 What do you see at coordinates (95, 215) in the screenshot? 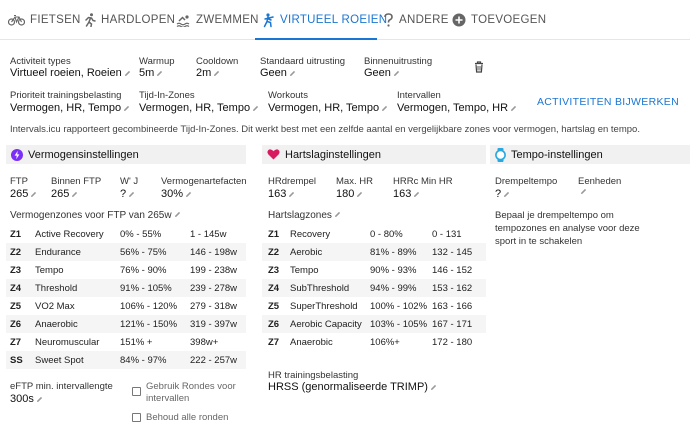
I see `power-zones-title: Vermogenzones voor FTP van 265w` at bounding box center [95, 215].